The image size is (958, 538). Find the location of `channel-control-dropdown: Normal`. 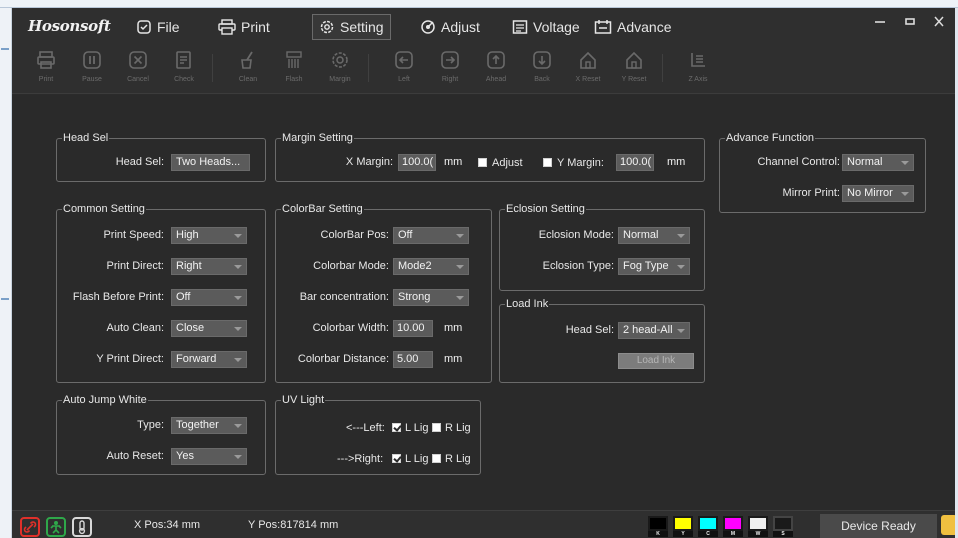

channel-control-dropdown: Normal is located at coordinates (878, 162).